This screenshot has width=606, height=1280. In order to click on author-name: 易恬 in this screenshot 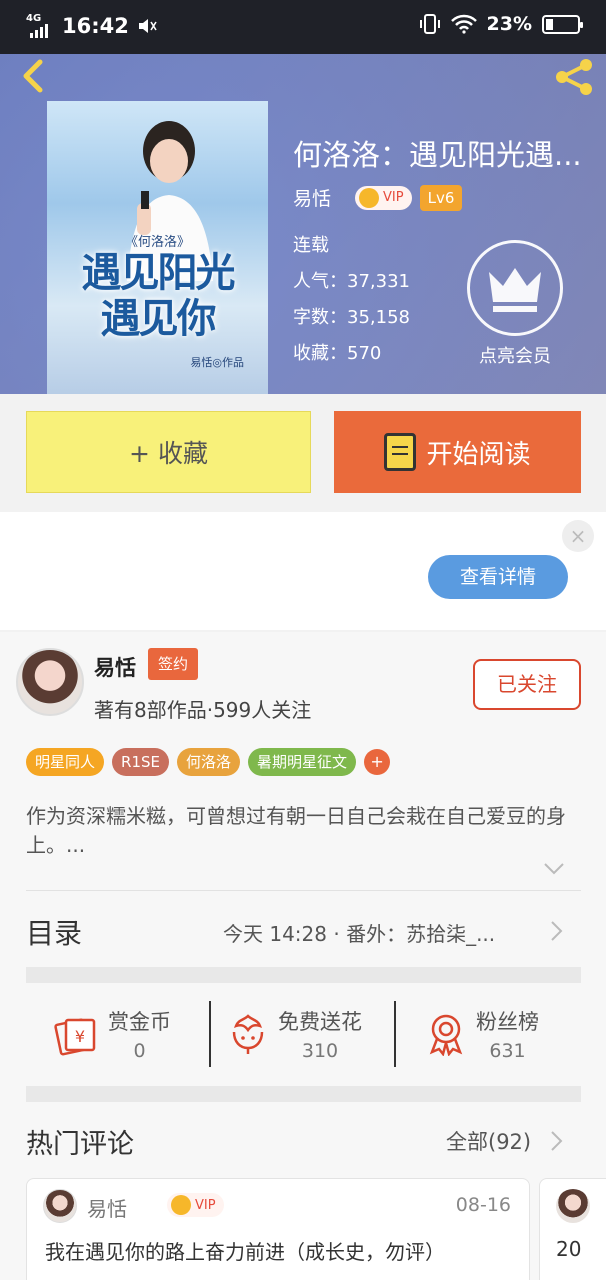, I will do `click(115, 667)`.